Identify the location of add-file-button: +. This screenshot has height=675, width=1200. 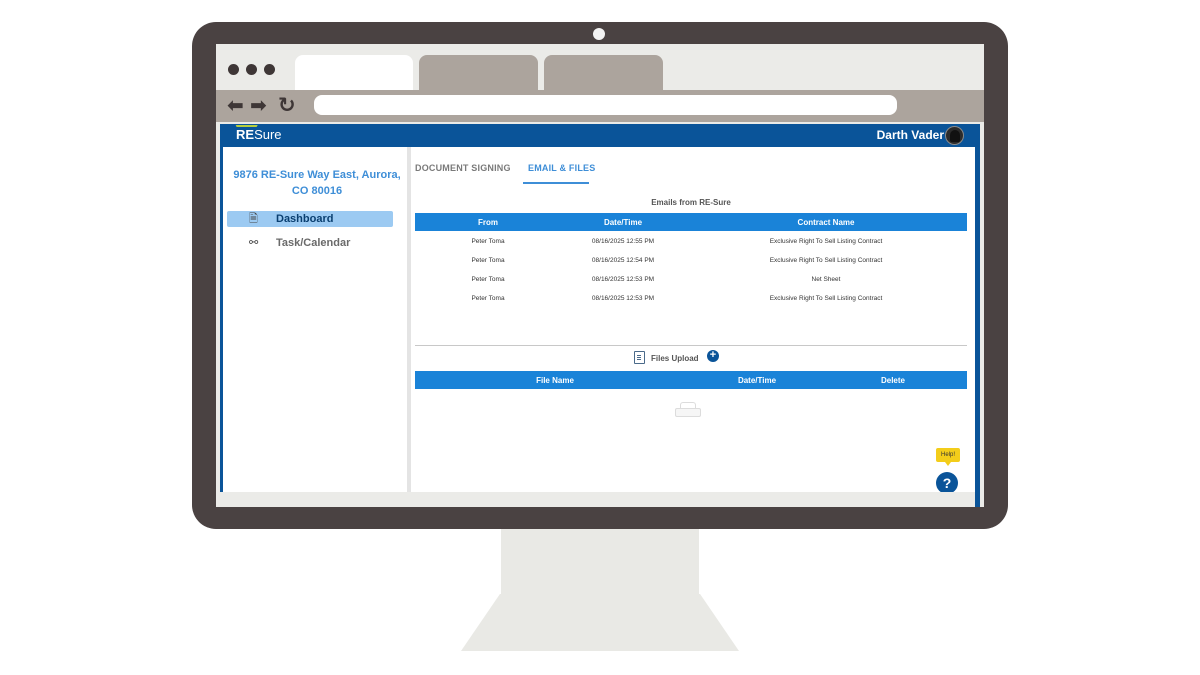
(713, 356).